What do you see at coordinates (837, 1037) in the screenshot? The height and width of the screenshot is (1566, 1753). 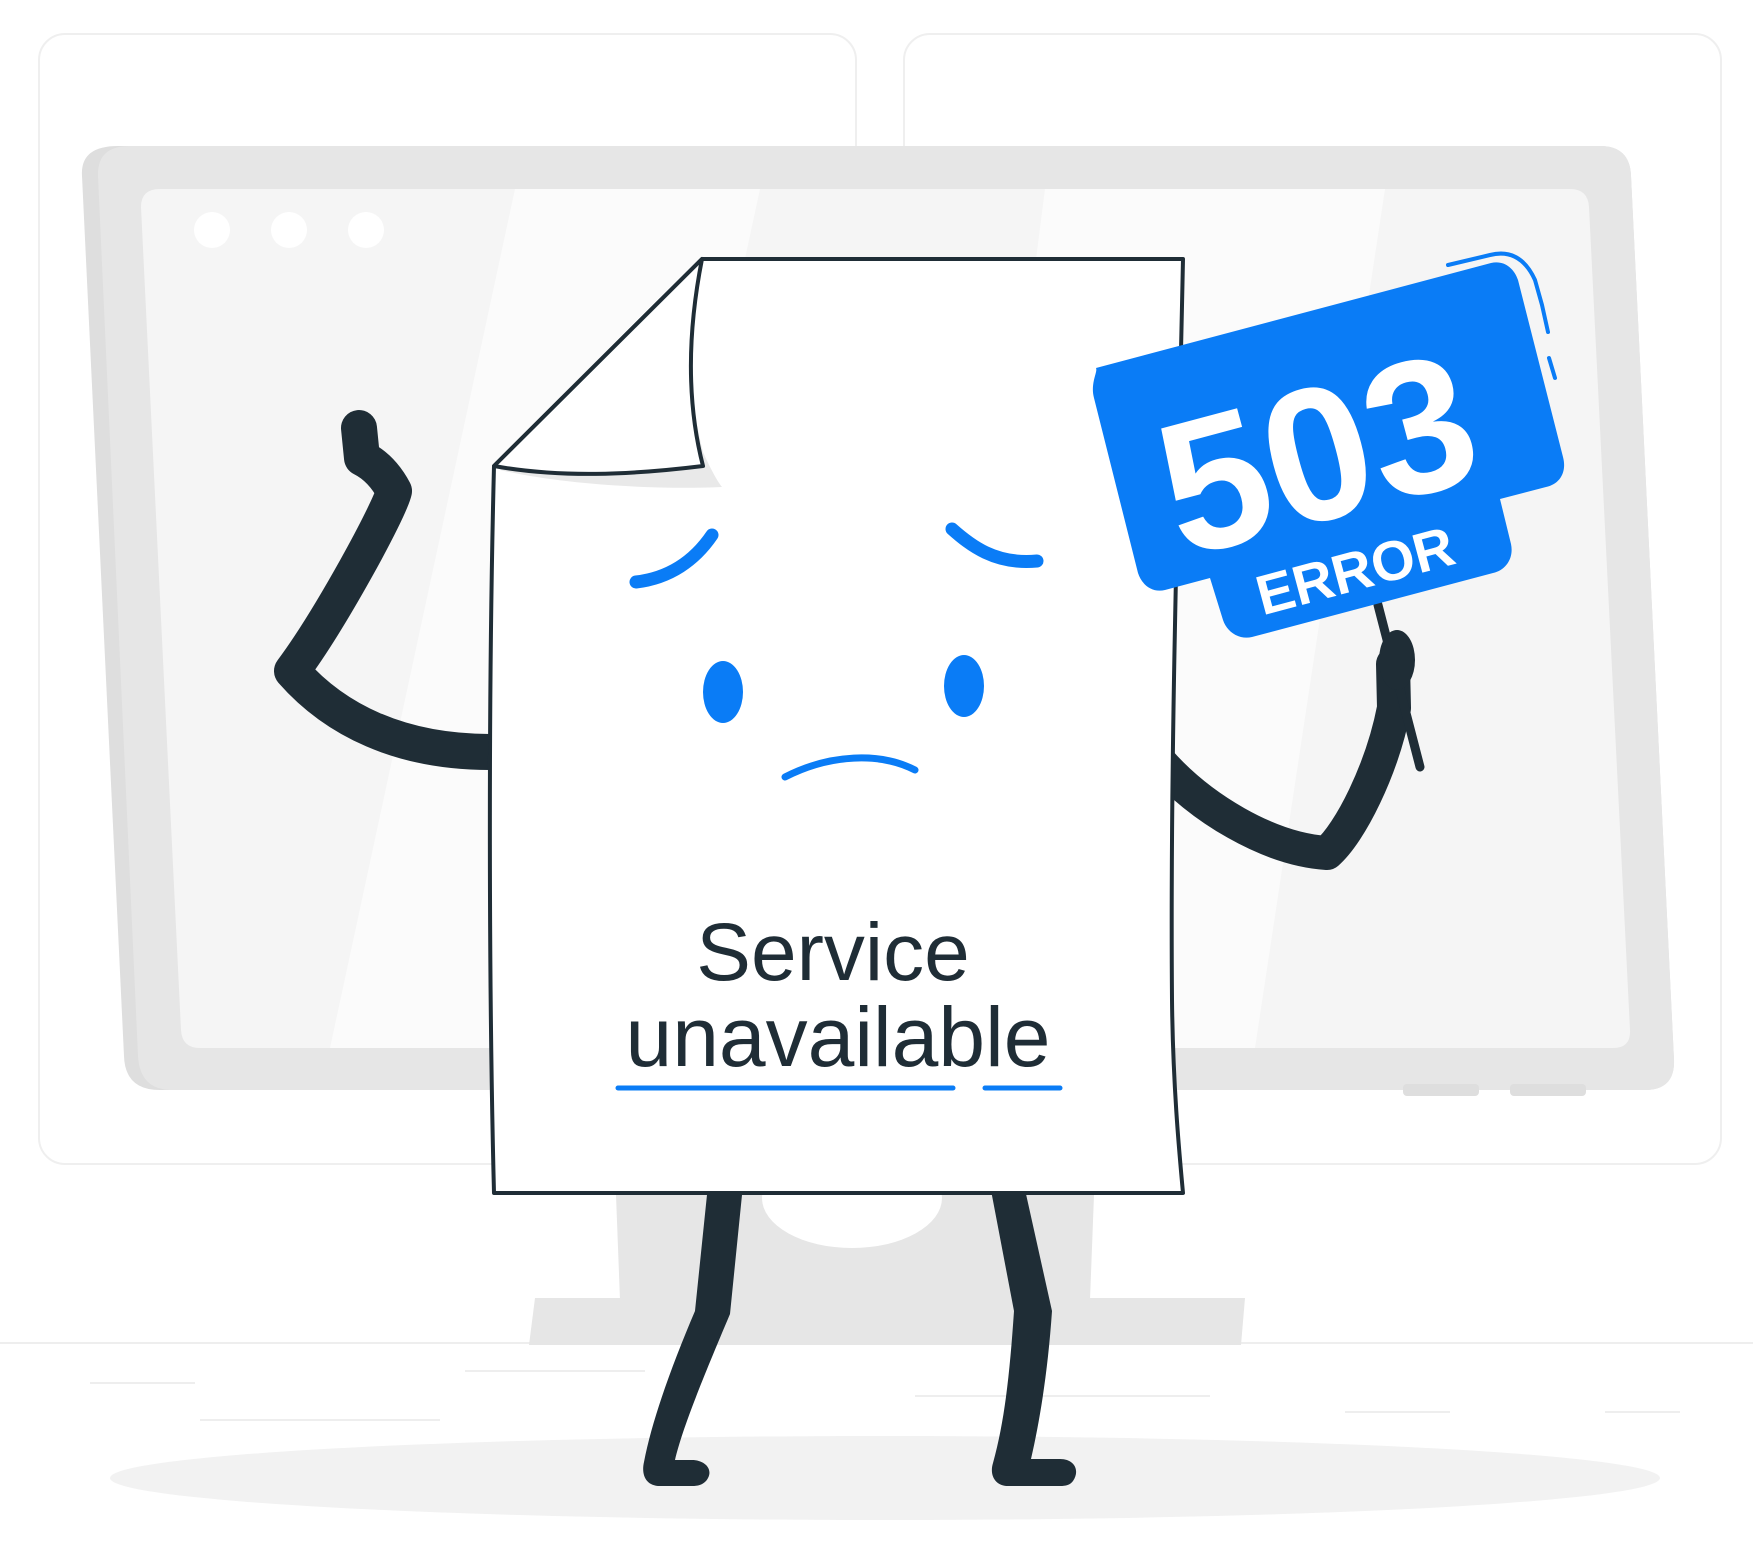 I see `caption-line-2: unavailable` at bounding box center [837, 1037].